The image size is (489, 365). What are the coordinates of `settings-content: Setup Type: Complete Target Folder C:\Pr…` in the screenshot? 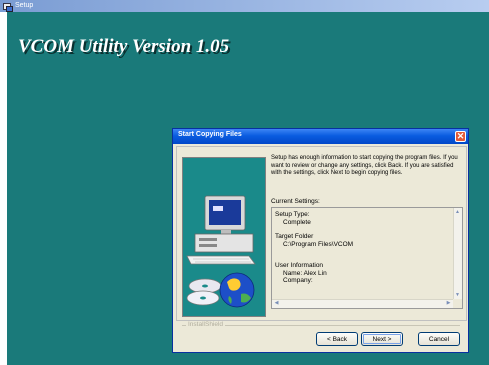 It's located at (314, 248).